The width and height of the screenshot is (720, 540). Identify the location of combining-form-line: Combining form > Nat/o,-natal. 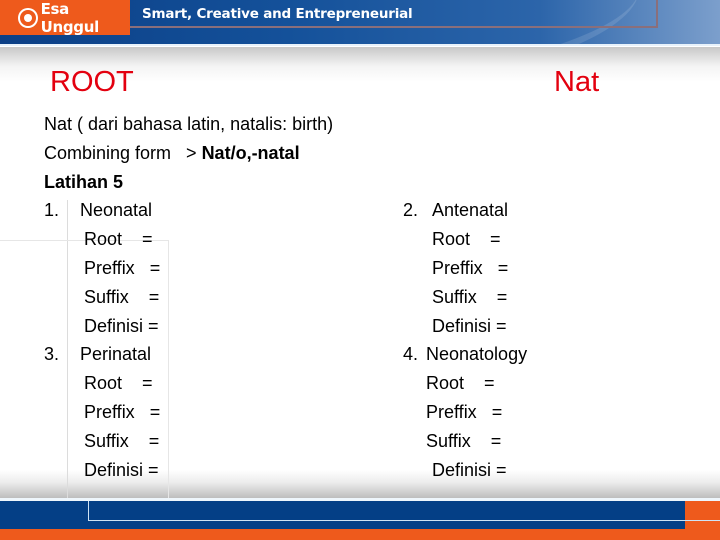
(172, 153).